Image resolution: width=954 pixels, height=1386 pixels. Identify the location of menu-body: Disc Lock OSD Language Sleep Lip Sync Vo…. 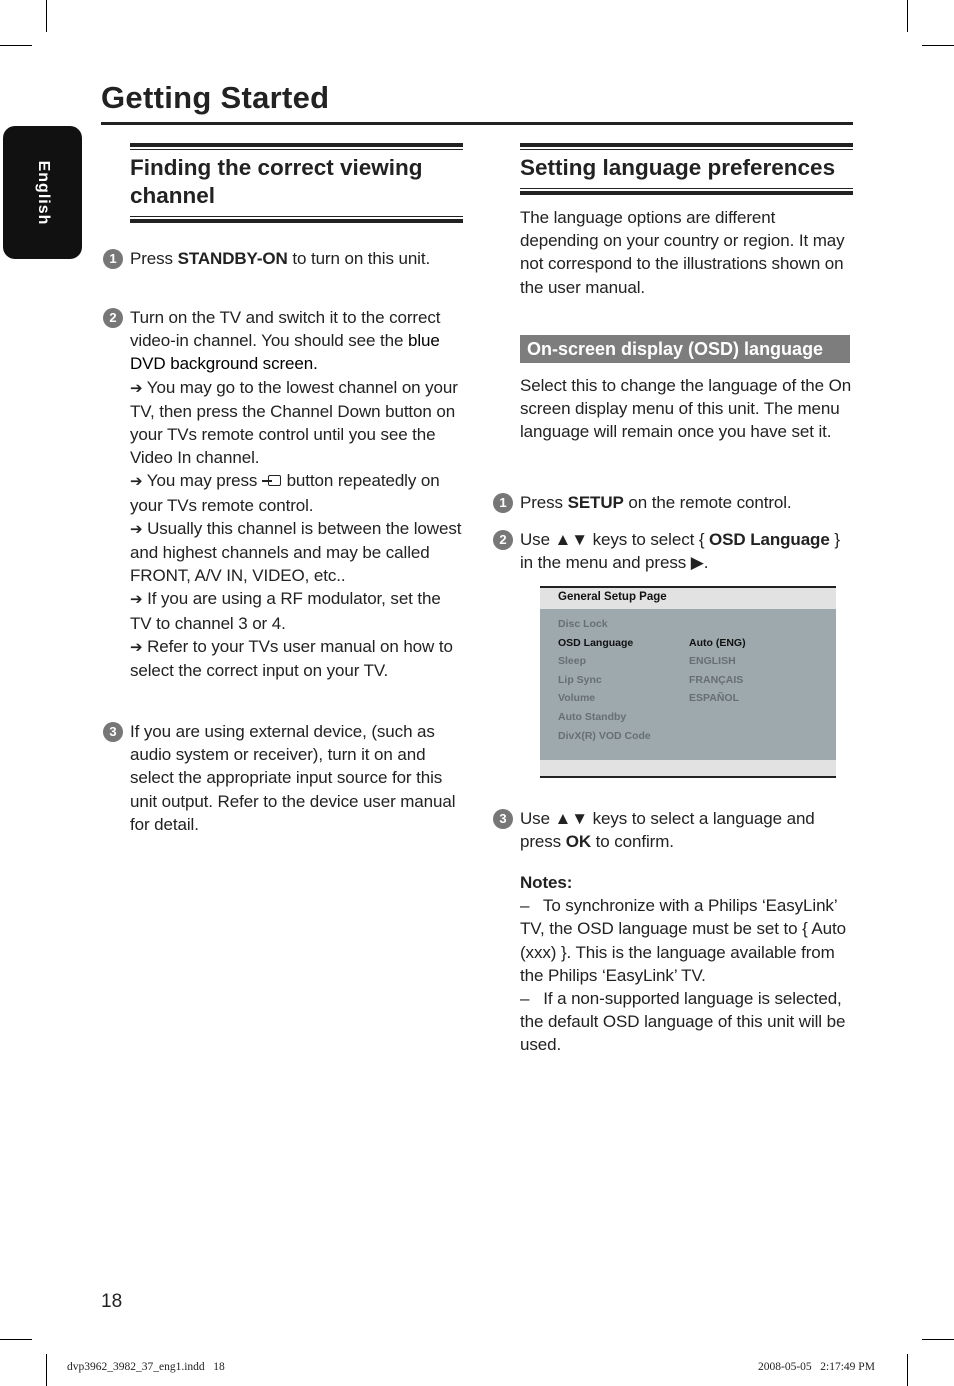
(688, 684).